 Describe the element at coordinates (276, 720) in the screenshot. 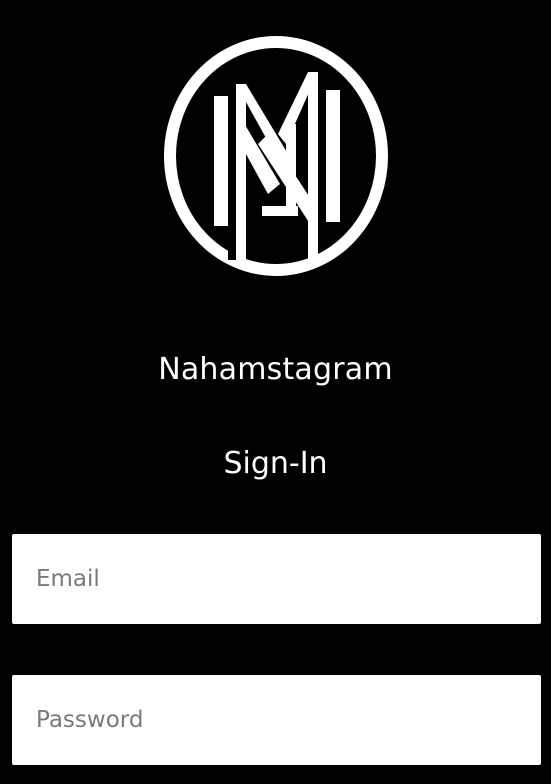

I see `password-field` at that location.